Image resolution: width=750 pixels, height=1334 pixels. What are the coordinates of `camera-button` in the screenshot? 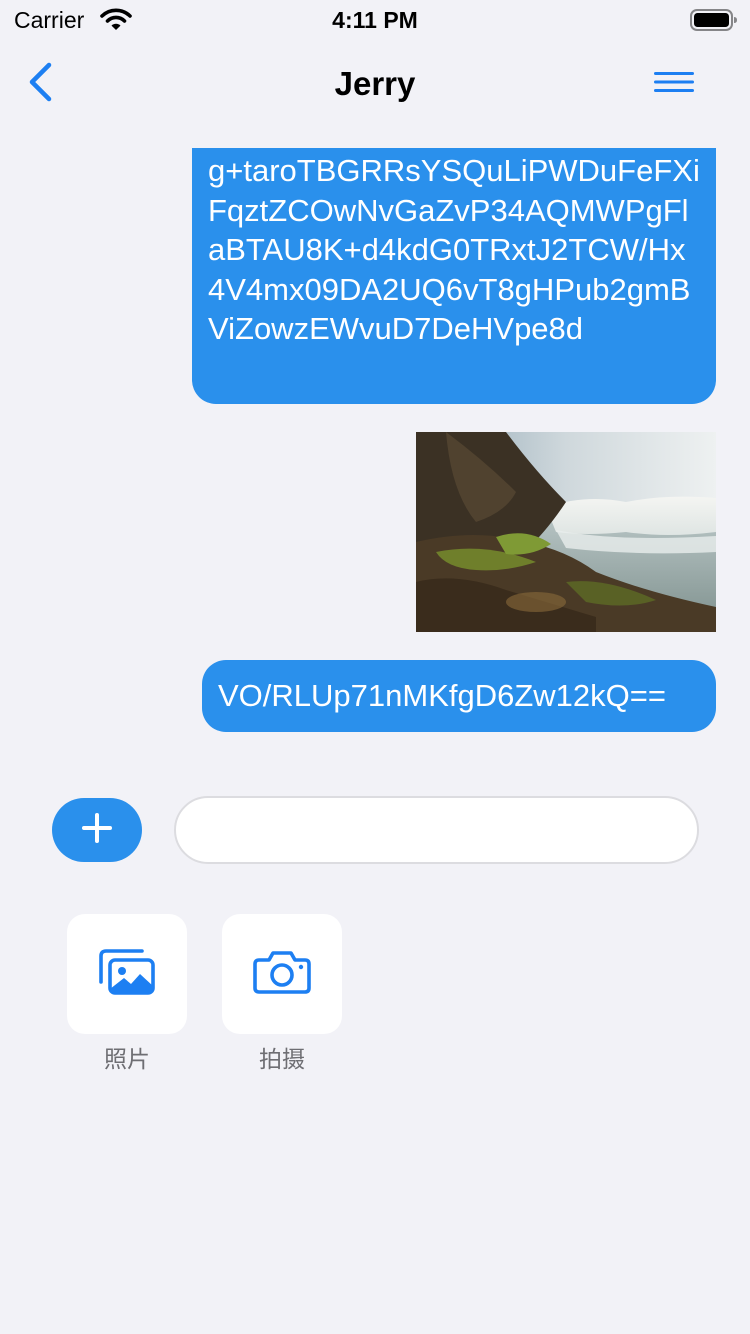 It's located at (282, 974).